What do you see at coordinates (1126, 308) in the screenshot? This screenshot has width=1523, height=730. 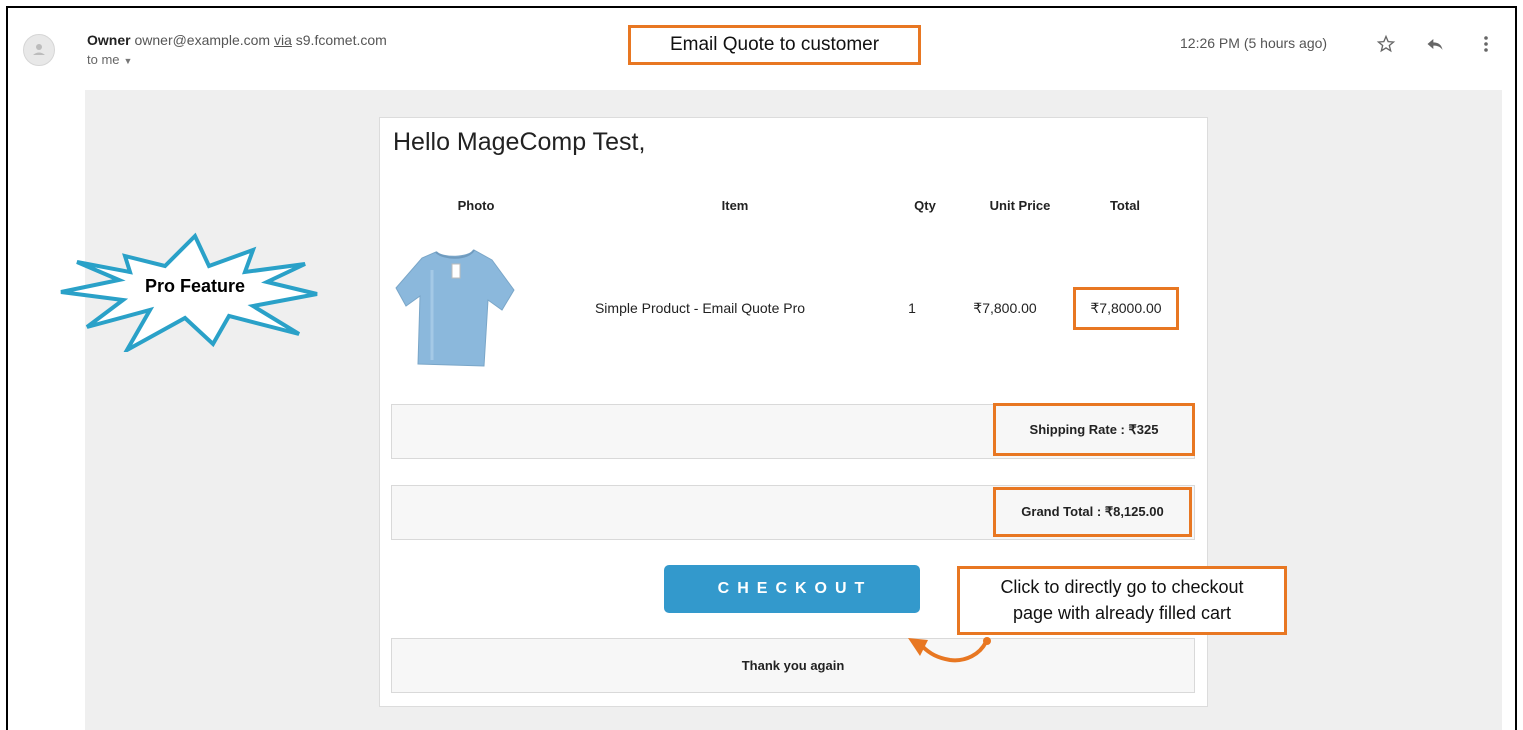 I see `row-total: ₹7,8000.00` at bounding box center [1126, 308].